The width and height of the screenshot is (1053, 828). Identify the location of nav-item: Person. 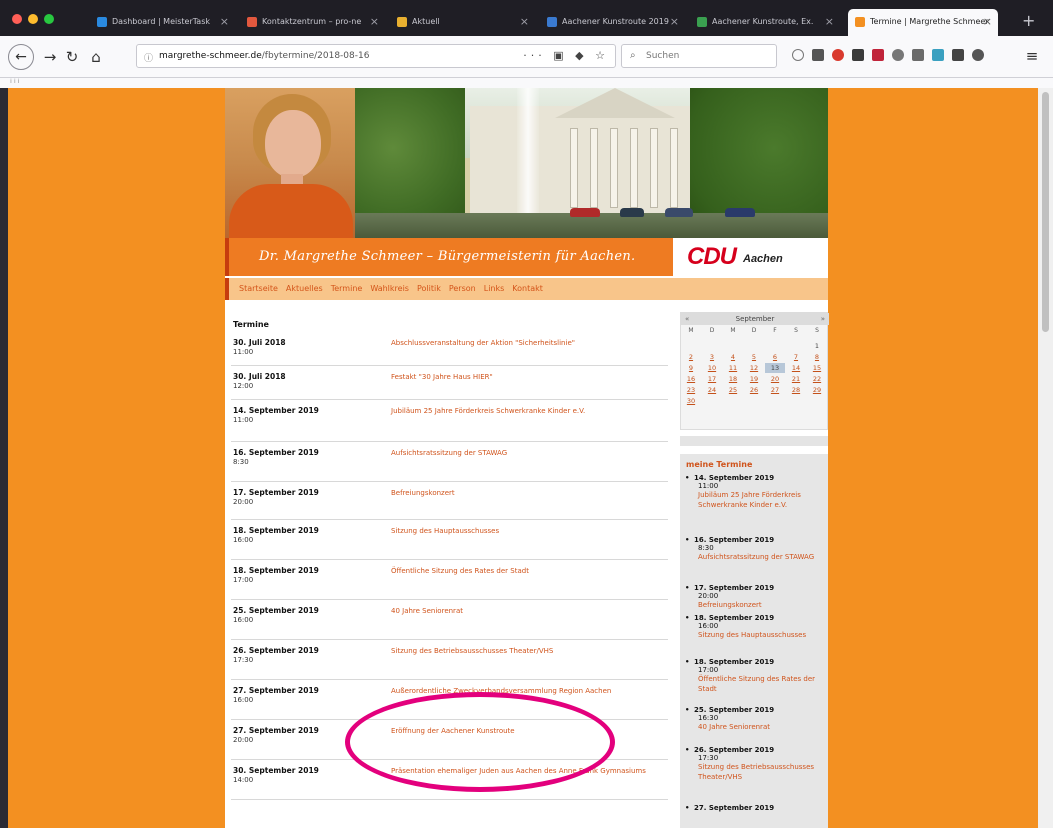
(462, 288).